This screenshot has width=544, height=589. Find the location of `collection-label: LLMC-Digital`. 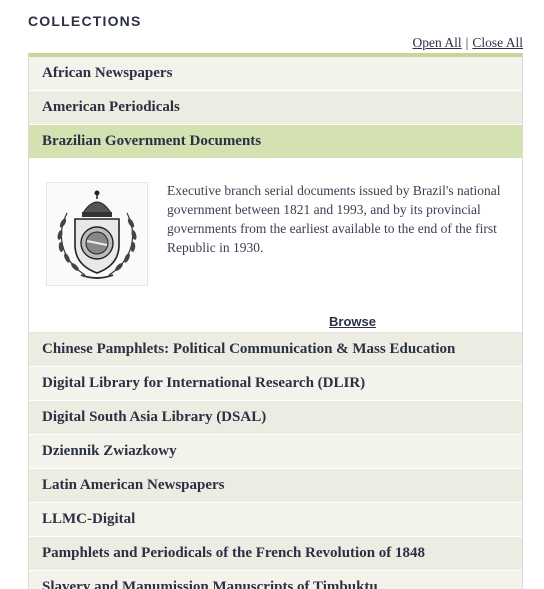

collection-label: LLMC-Digital is located at coordinates (89, 519).